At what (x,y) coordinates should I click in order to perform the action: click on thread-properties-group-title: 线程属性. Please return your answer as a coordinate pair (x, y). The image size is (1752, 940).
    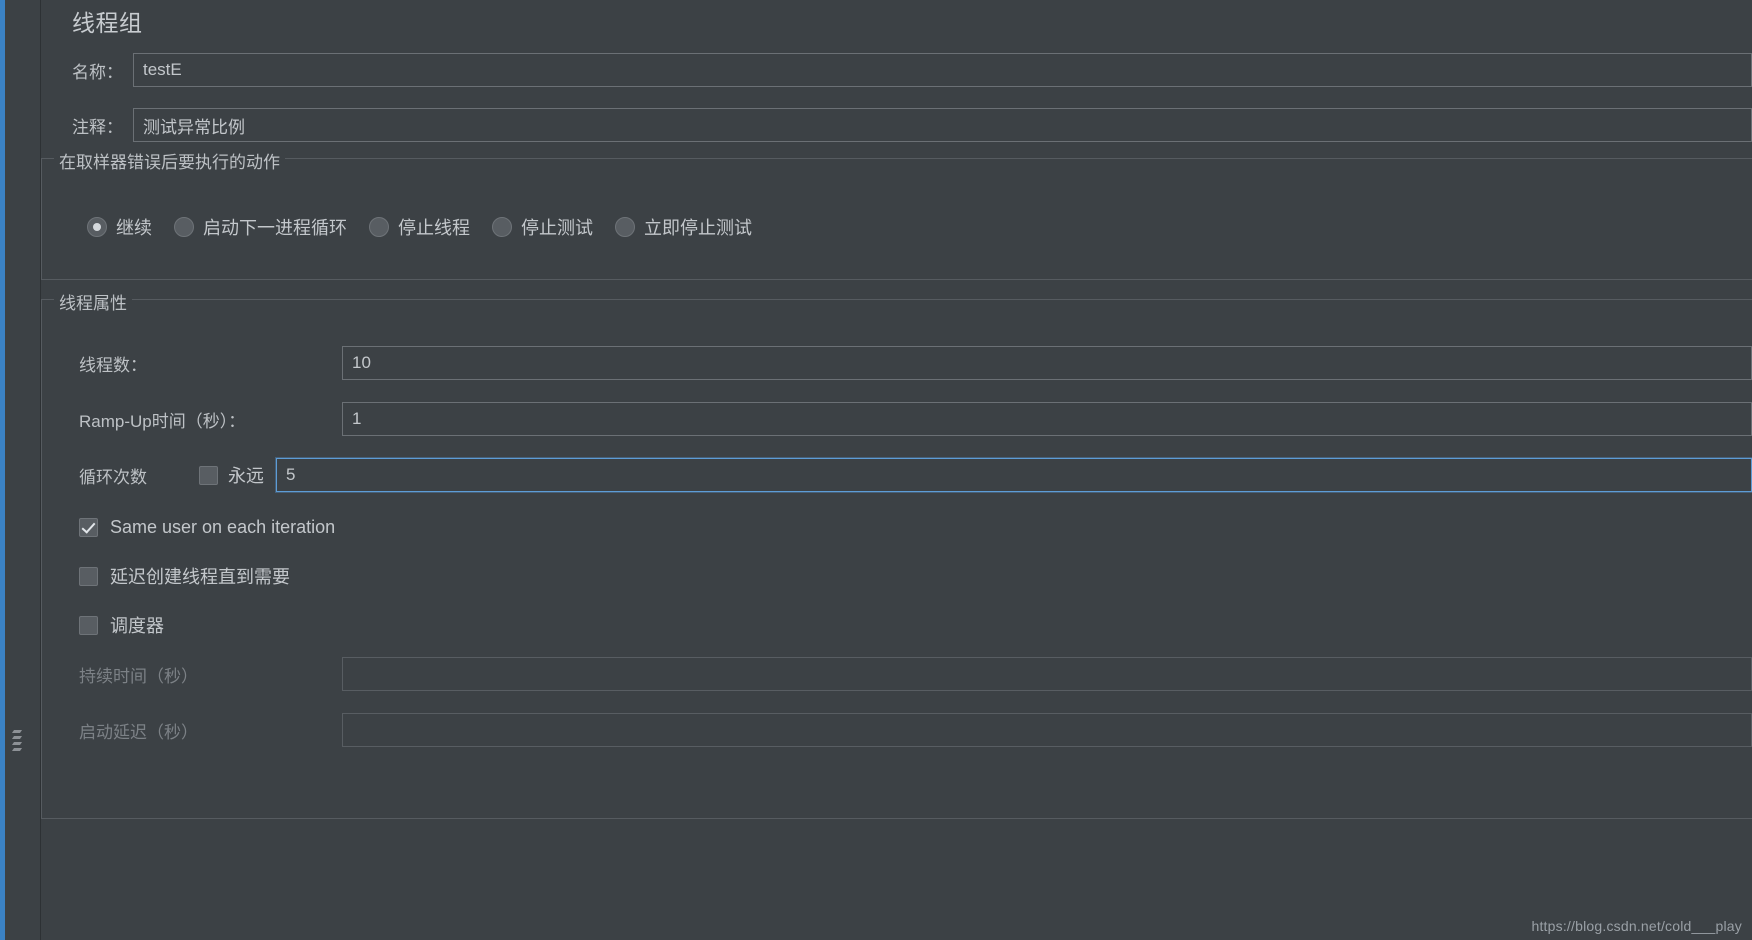
    Looking at the image, I should click on (93, 301).